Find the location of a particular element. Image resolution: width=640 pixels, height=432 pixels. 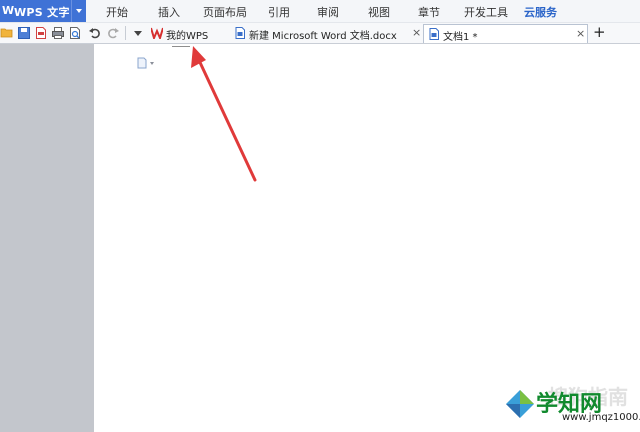

more-dropdown-icon is located at coordinates (138, 33).